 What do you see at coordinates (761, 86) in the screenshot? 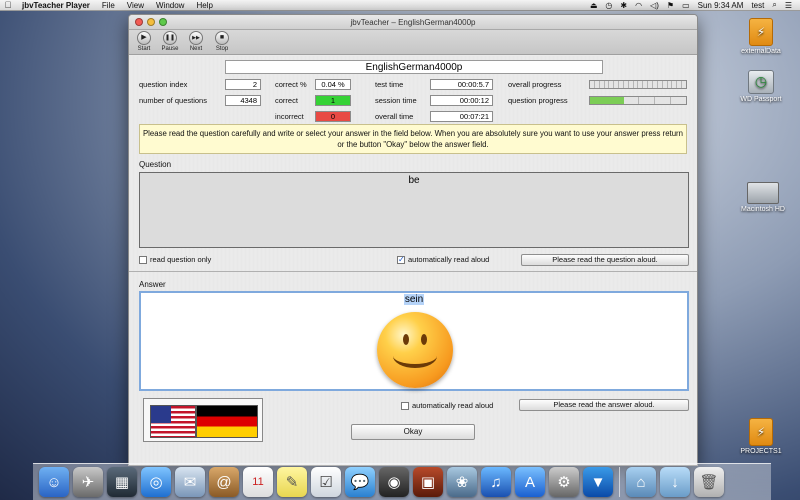
I see `desktop-icon-wd-passport: WD Passport` at bounding box center [761, 86].